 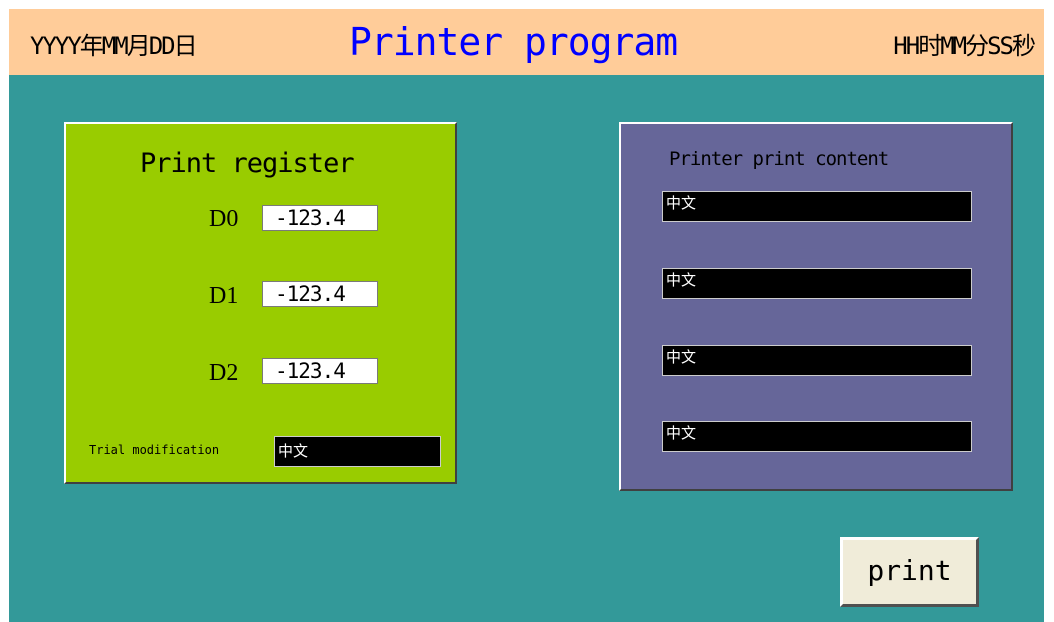 I want to click on print-content-field-3: 中文, so click(x=817, y=360).